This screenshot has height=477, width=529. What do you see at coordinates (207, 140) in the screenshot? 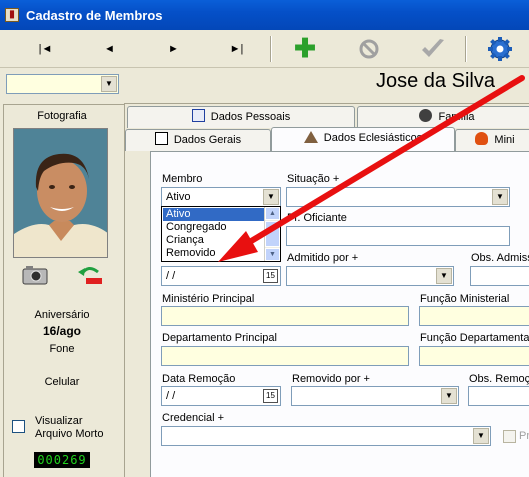
I see `tab-dados-gerais-label: Dados Gerais` at bounding box center [207, 140].